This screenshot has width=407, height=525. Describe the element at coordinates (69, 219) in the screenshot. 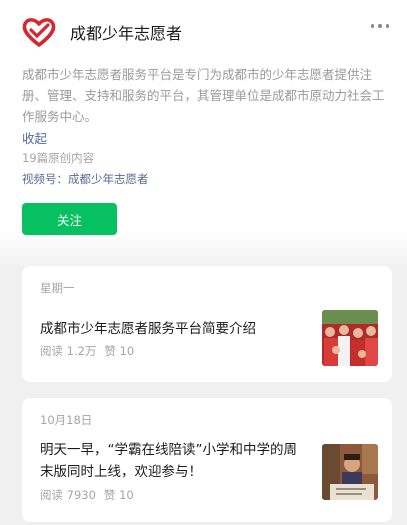

I see `follow-button: 关注` at that location.